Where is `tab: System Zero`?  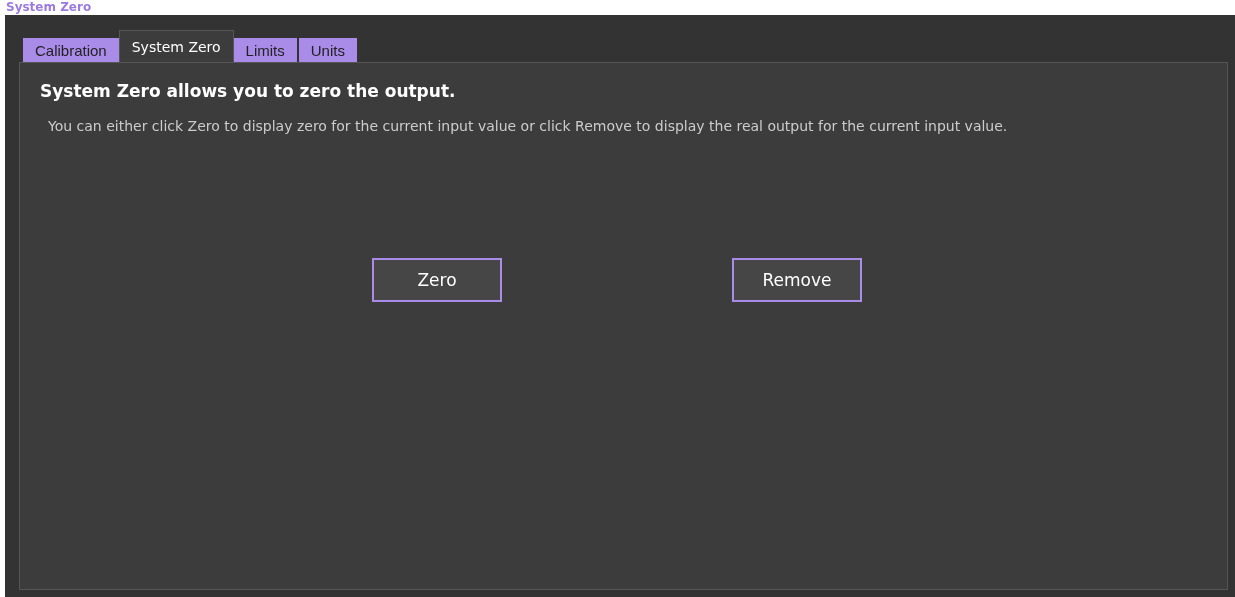
tab: System Zero is located at coordinates (176, 46).